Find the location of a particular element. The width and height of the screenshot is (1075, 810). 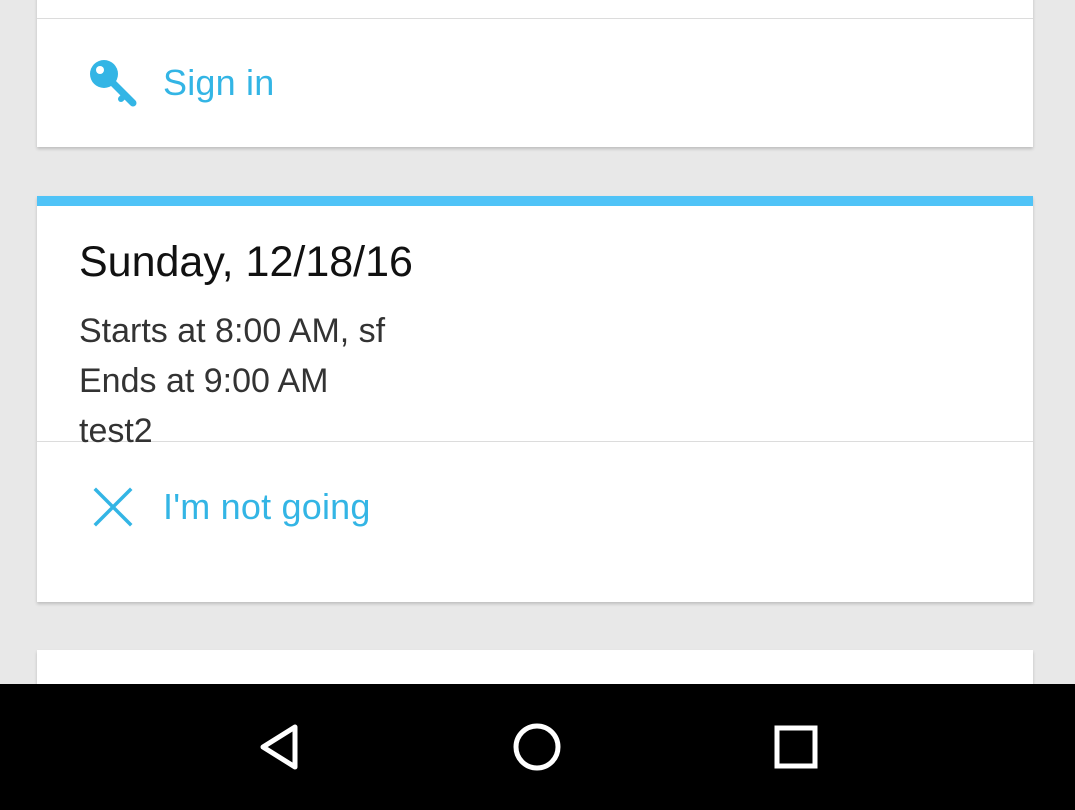

back-button is located at coordinates (279, 747).